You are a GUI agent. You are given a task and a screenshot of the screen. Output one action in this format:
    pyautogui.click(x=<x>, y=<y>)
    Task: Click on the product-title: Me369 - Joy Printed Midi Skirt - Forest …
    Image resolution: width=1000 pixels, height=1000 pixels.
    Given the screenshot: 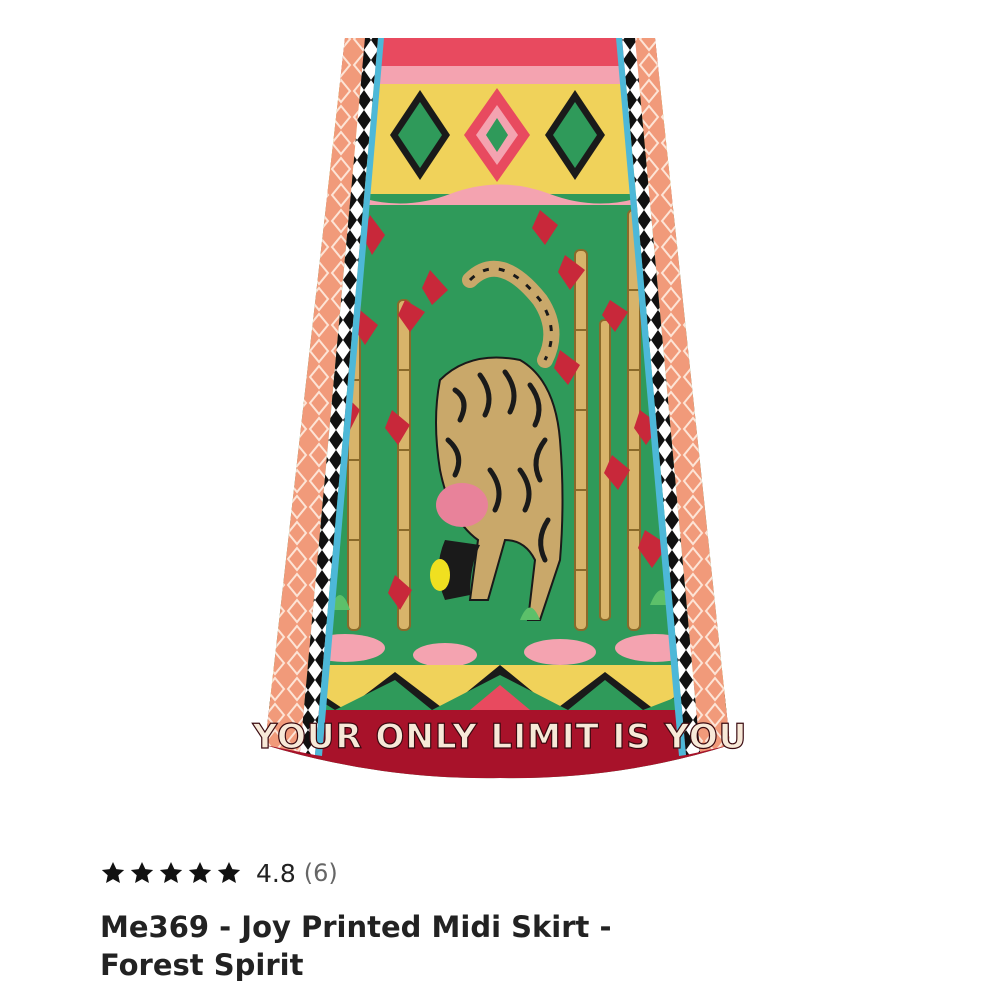 What is the action you would take?
    pyautogui.click(x=356, y=946)
    